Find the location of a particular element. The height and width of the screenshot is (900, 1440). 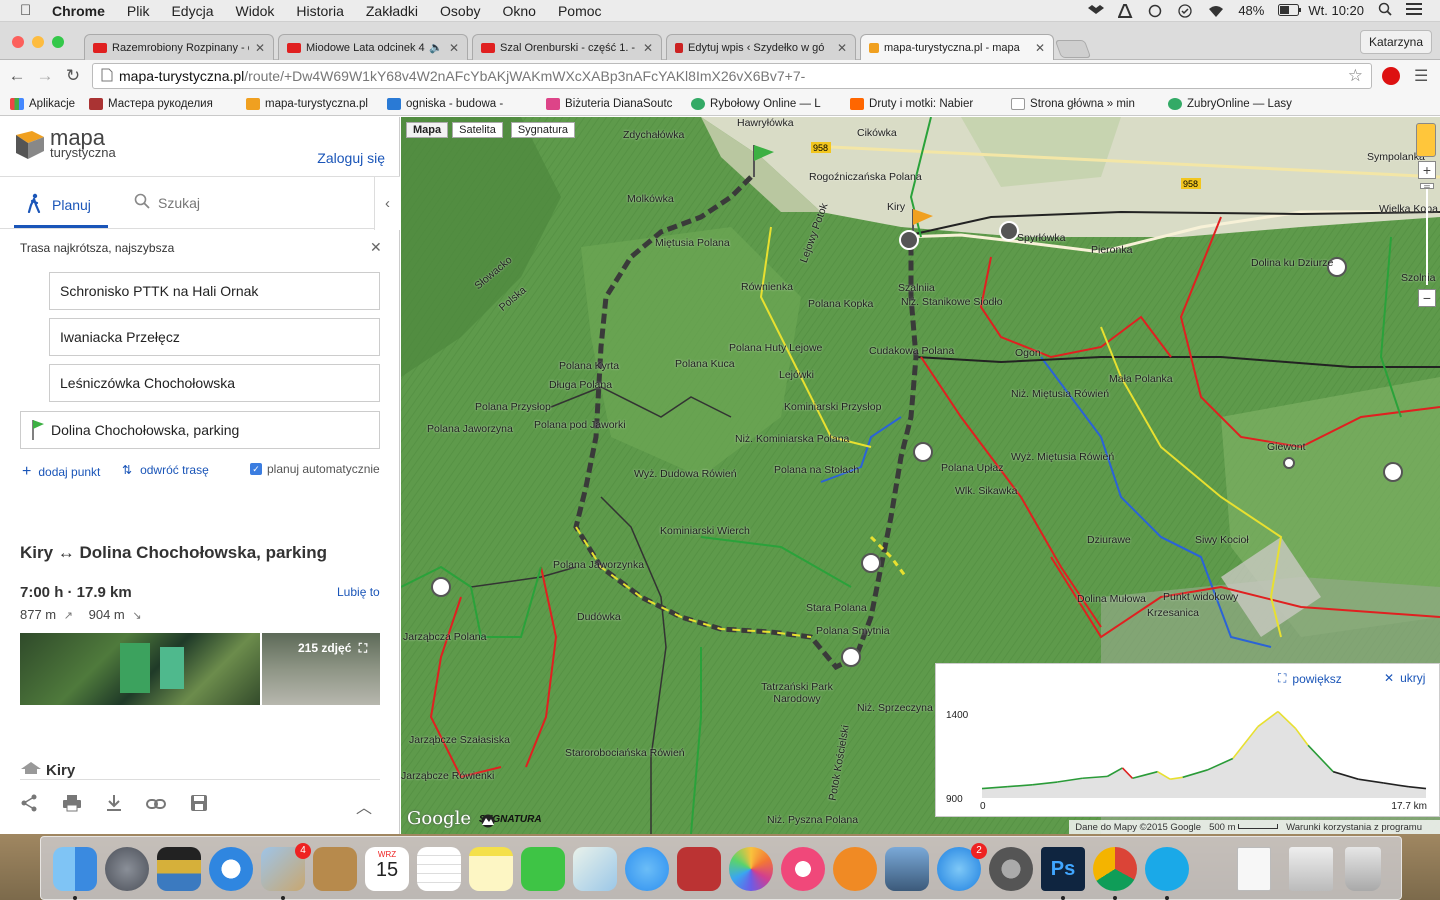

tab-szal-orenburski: Szal Orenburski - część 1. - ✕ is located at coordinates (567, 47).